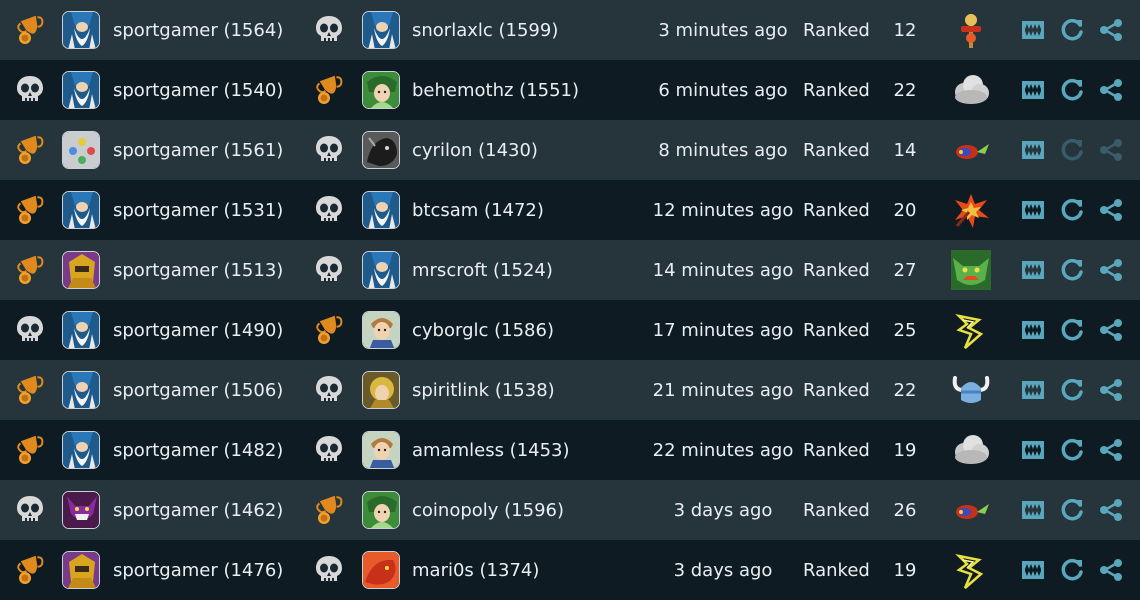 The height and width of the screenshot is (600, 1140). I want to click on player2-name: mari0s (1374), so click(475, 570).